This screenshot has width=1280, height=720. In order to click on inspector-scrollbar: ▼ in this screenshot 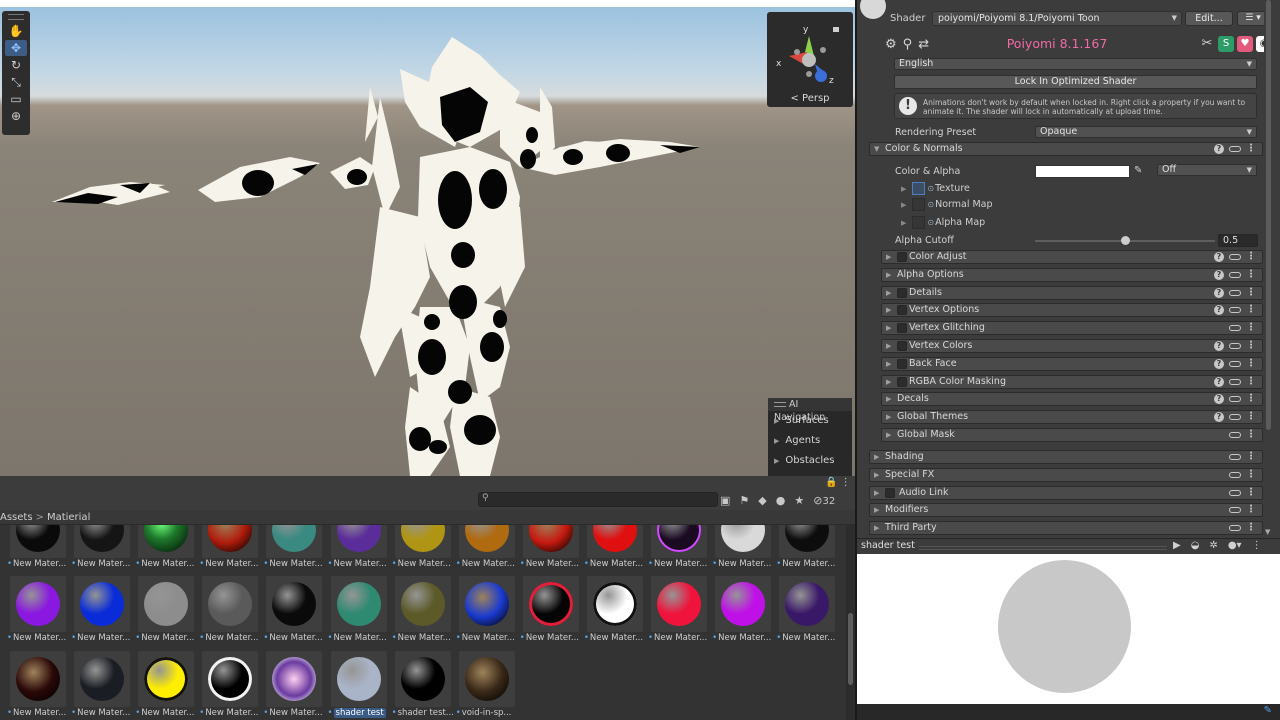, I will do `click(1268, 269)`.